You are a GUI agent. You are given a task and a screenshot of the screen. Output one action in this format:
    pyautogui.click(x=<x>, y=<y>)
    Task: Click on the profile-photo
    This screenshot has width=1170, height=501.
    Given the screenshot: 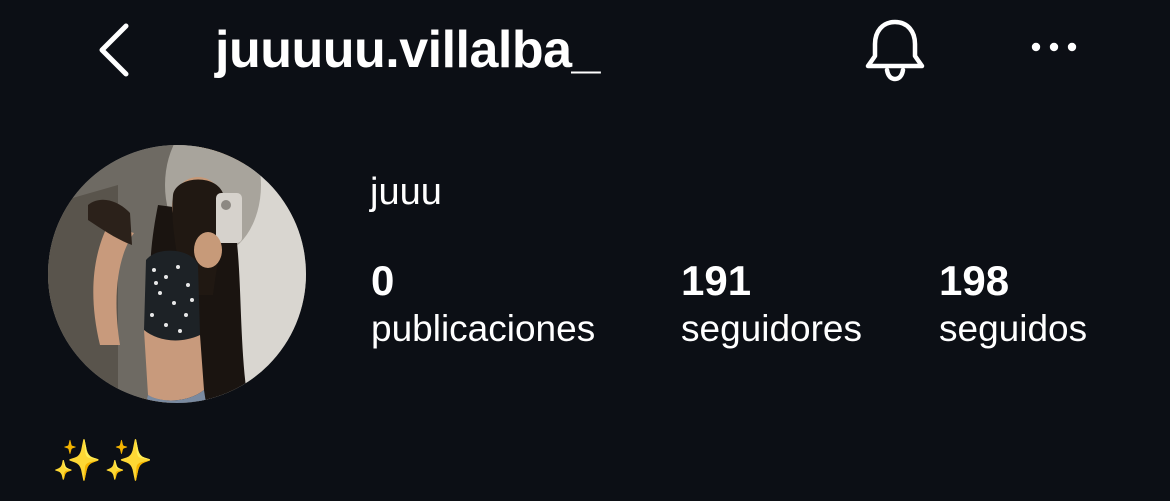 What is the action you would take?
    pyautogui.click(x=177, y=274)
    